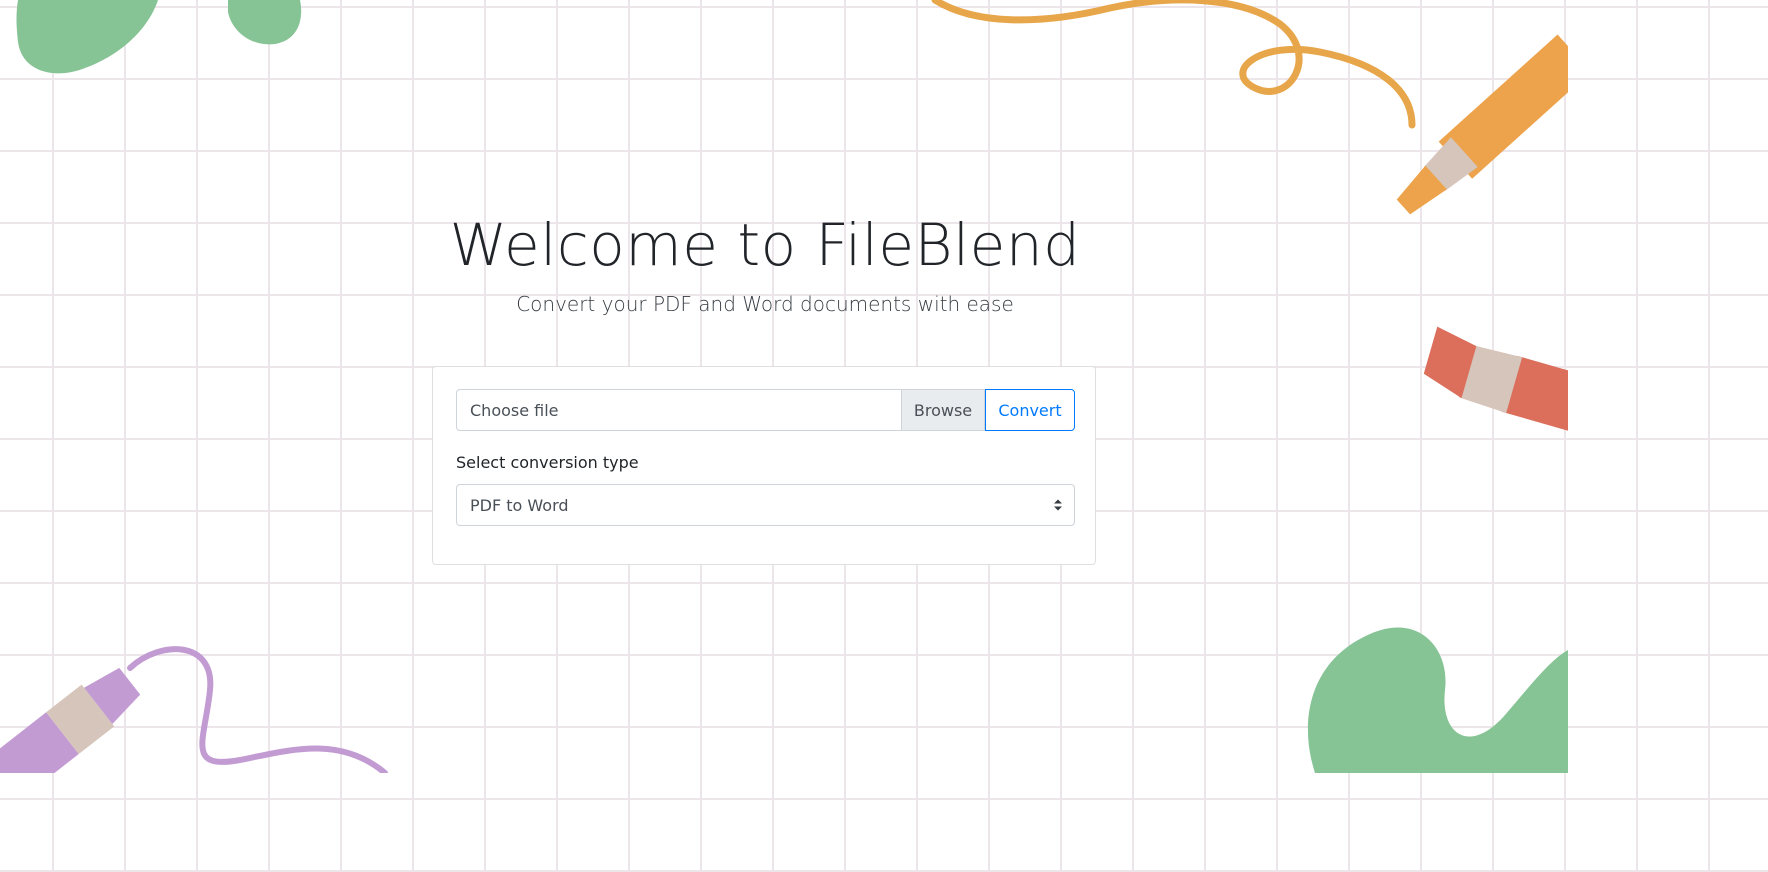 The height and width of the screenshot is (872, 1768). I want to click on convert-button: Convert, so click(1030, 410).